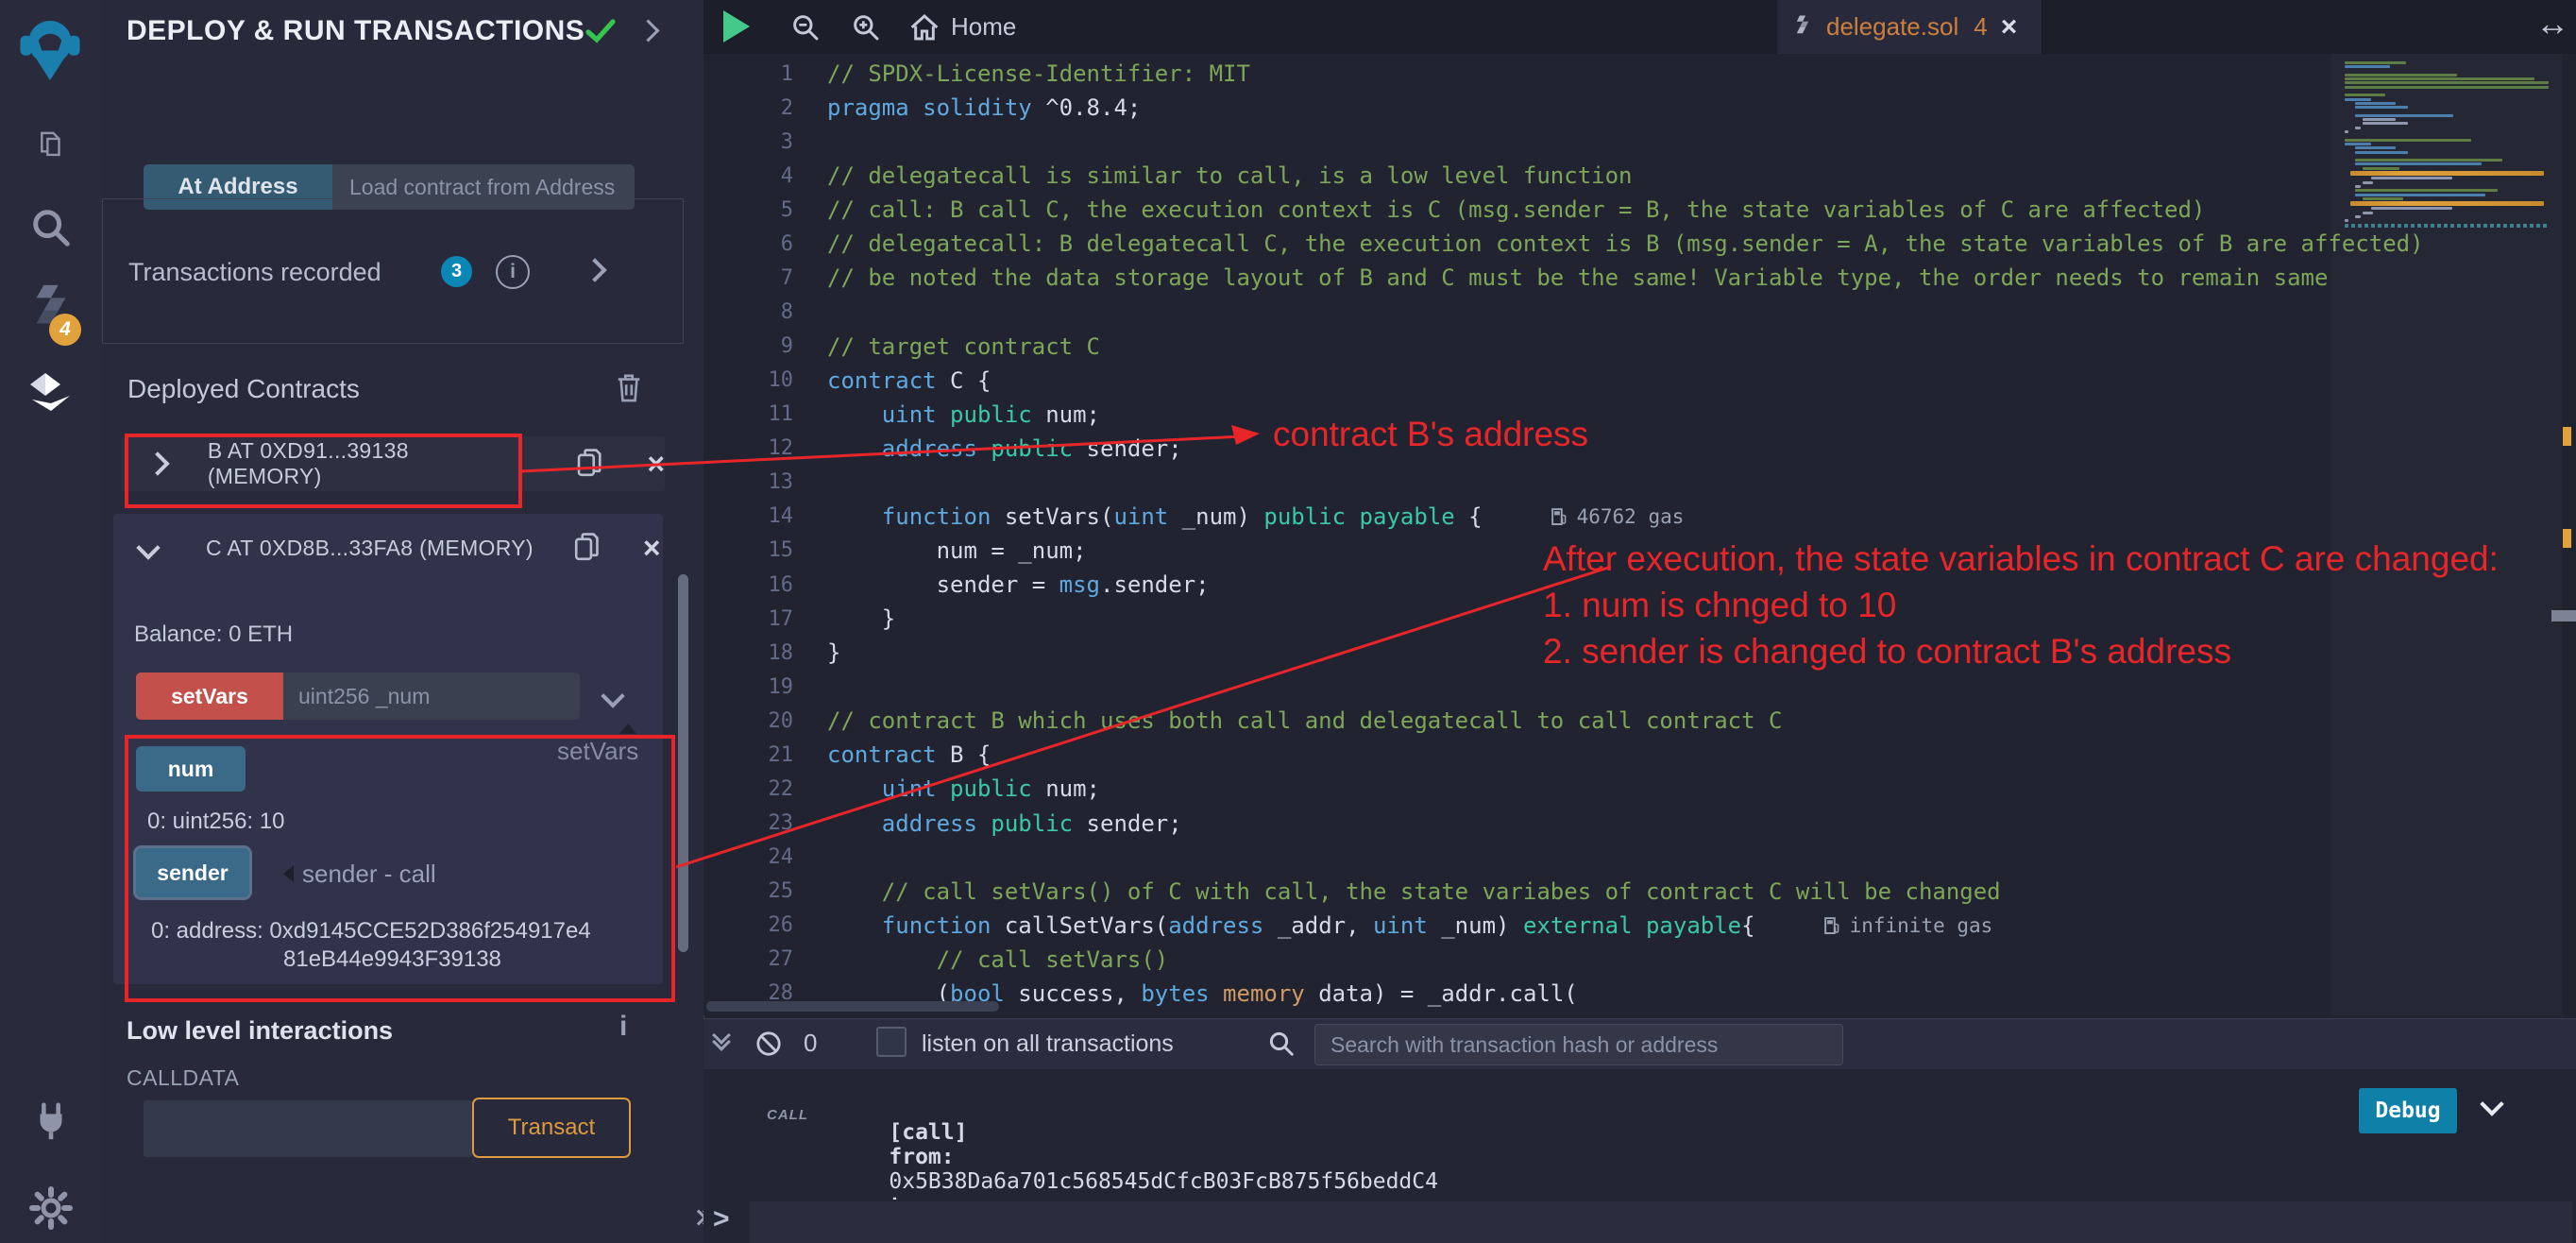 This screenshot has height=1243, width=2576. I want to click on line-number: 4, so click(748, 176).